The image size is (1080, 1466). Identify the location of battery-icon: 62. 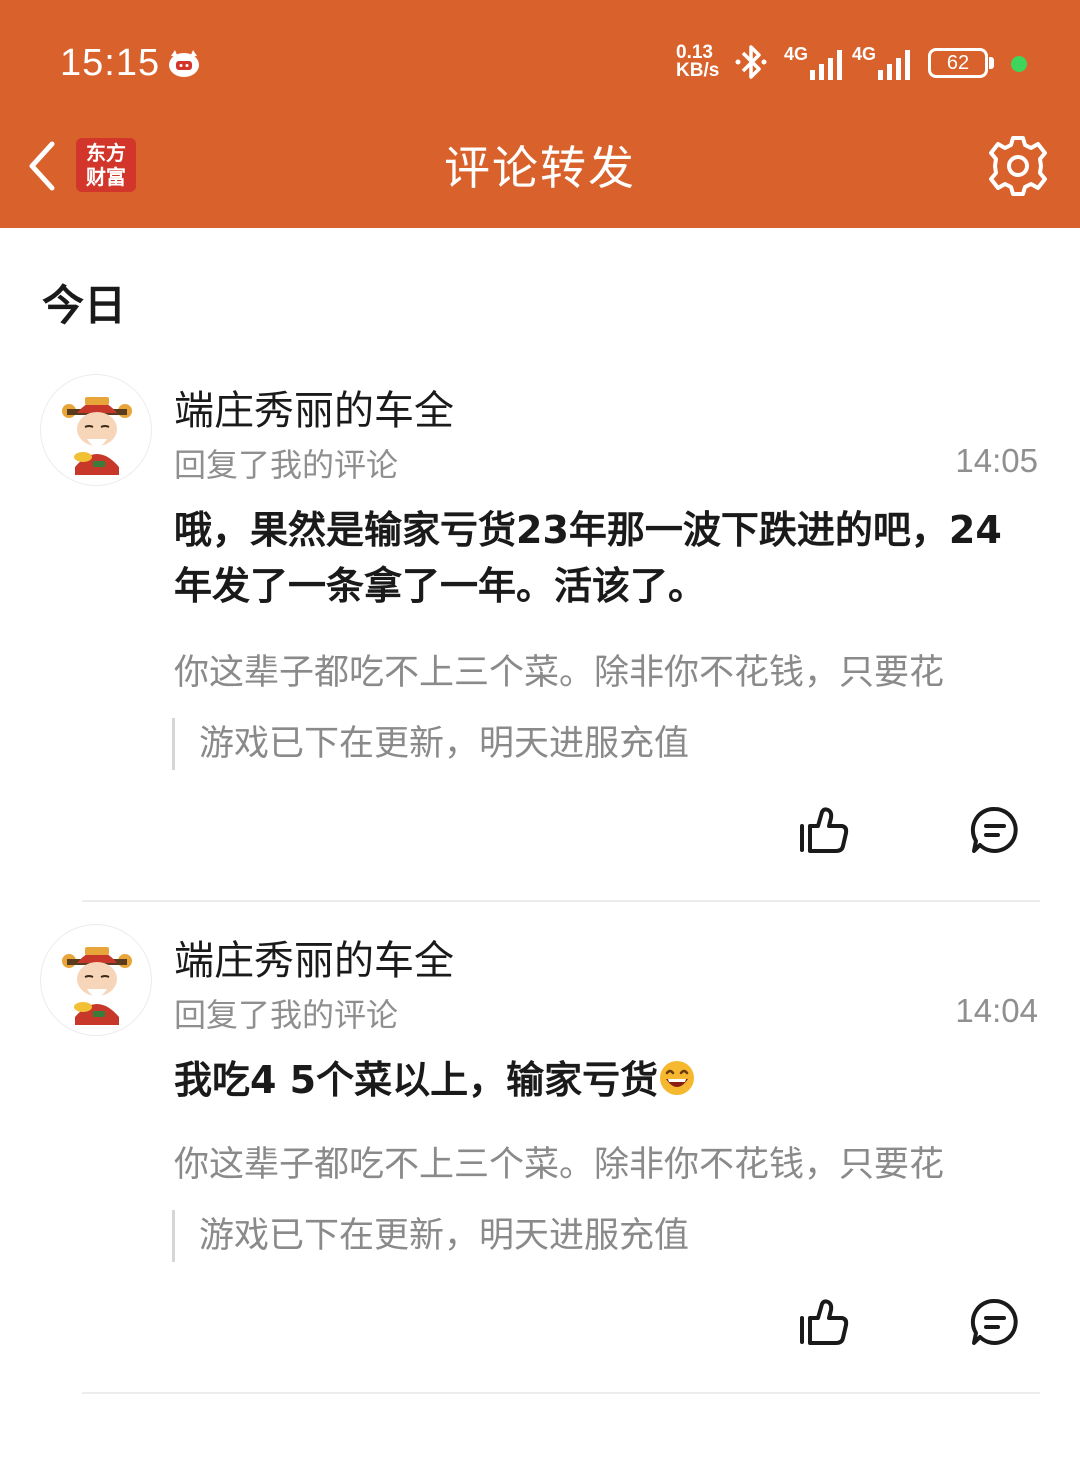
(961, 64).